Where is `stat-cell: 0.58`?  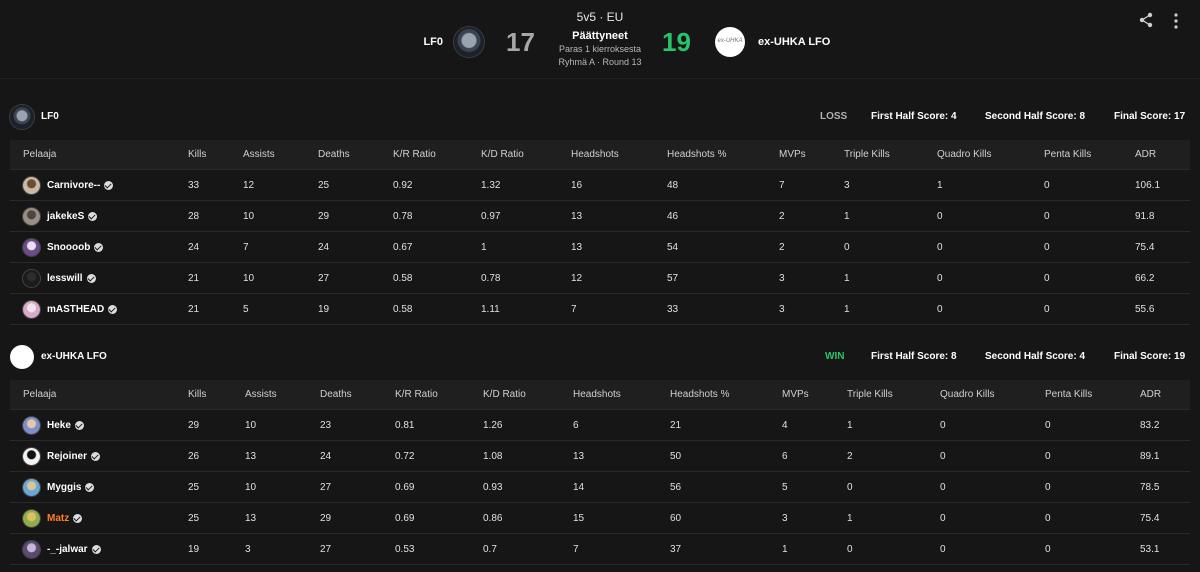 stat-cell: 0.58 is located at coordinates (437, 309).